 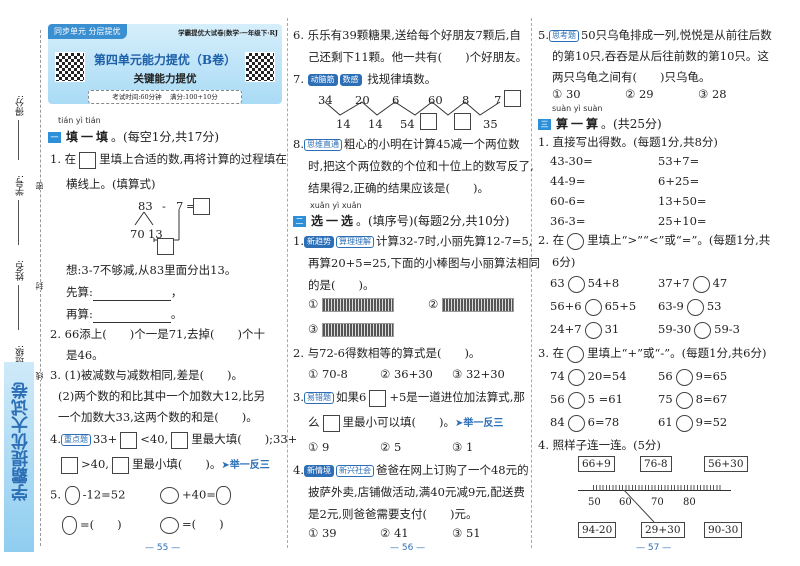 I want to click on pattern-number: 54, so click(x=407, y=124).